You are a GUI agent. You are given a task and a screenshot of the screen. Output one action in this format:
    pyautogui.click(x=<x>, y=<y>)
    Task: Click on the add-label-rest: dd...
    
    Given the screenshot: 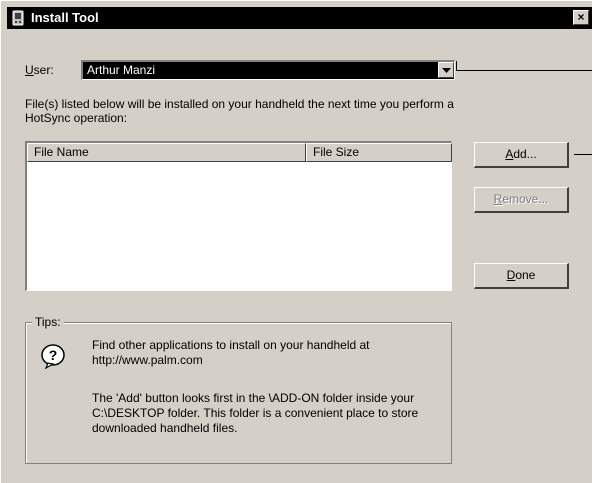 What is the action you would take?
    pyautogui.click(x=525, y=154)
    